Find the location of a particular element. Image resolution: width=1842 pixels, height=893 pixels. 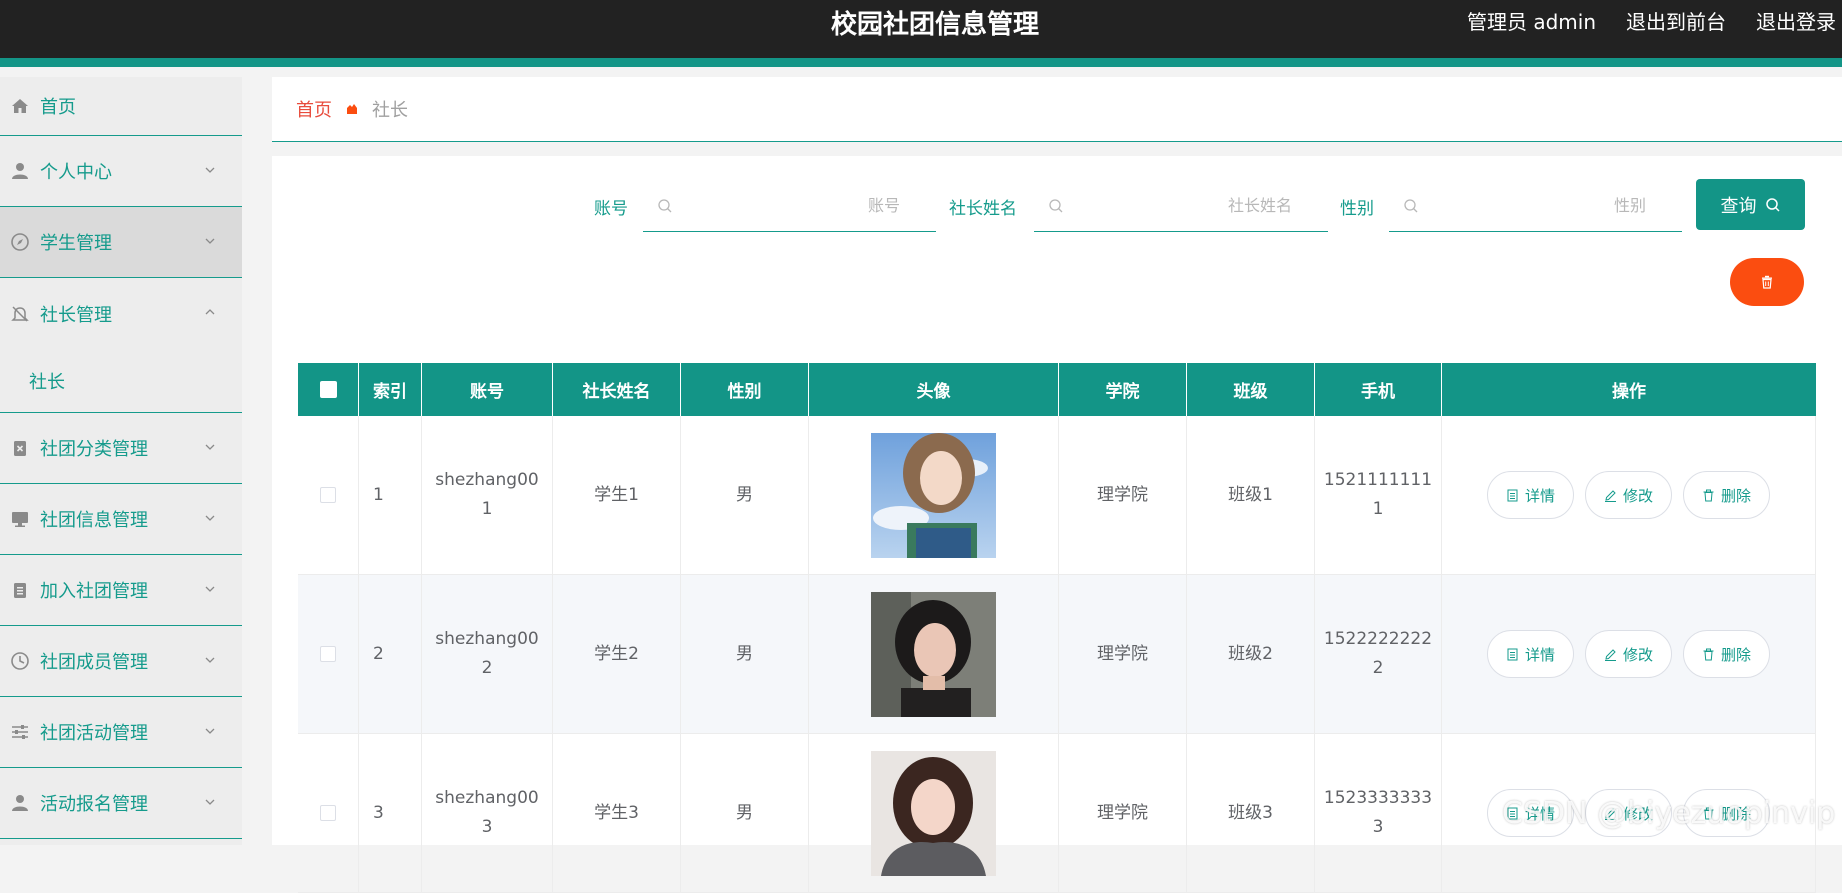

header-avatar: 头像 is located at coordinates (934, 389).